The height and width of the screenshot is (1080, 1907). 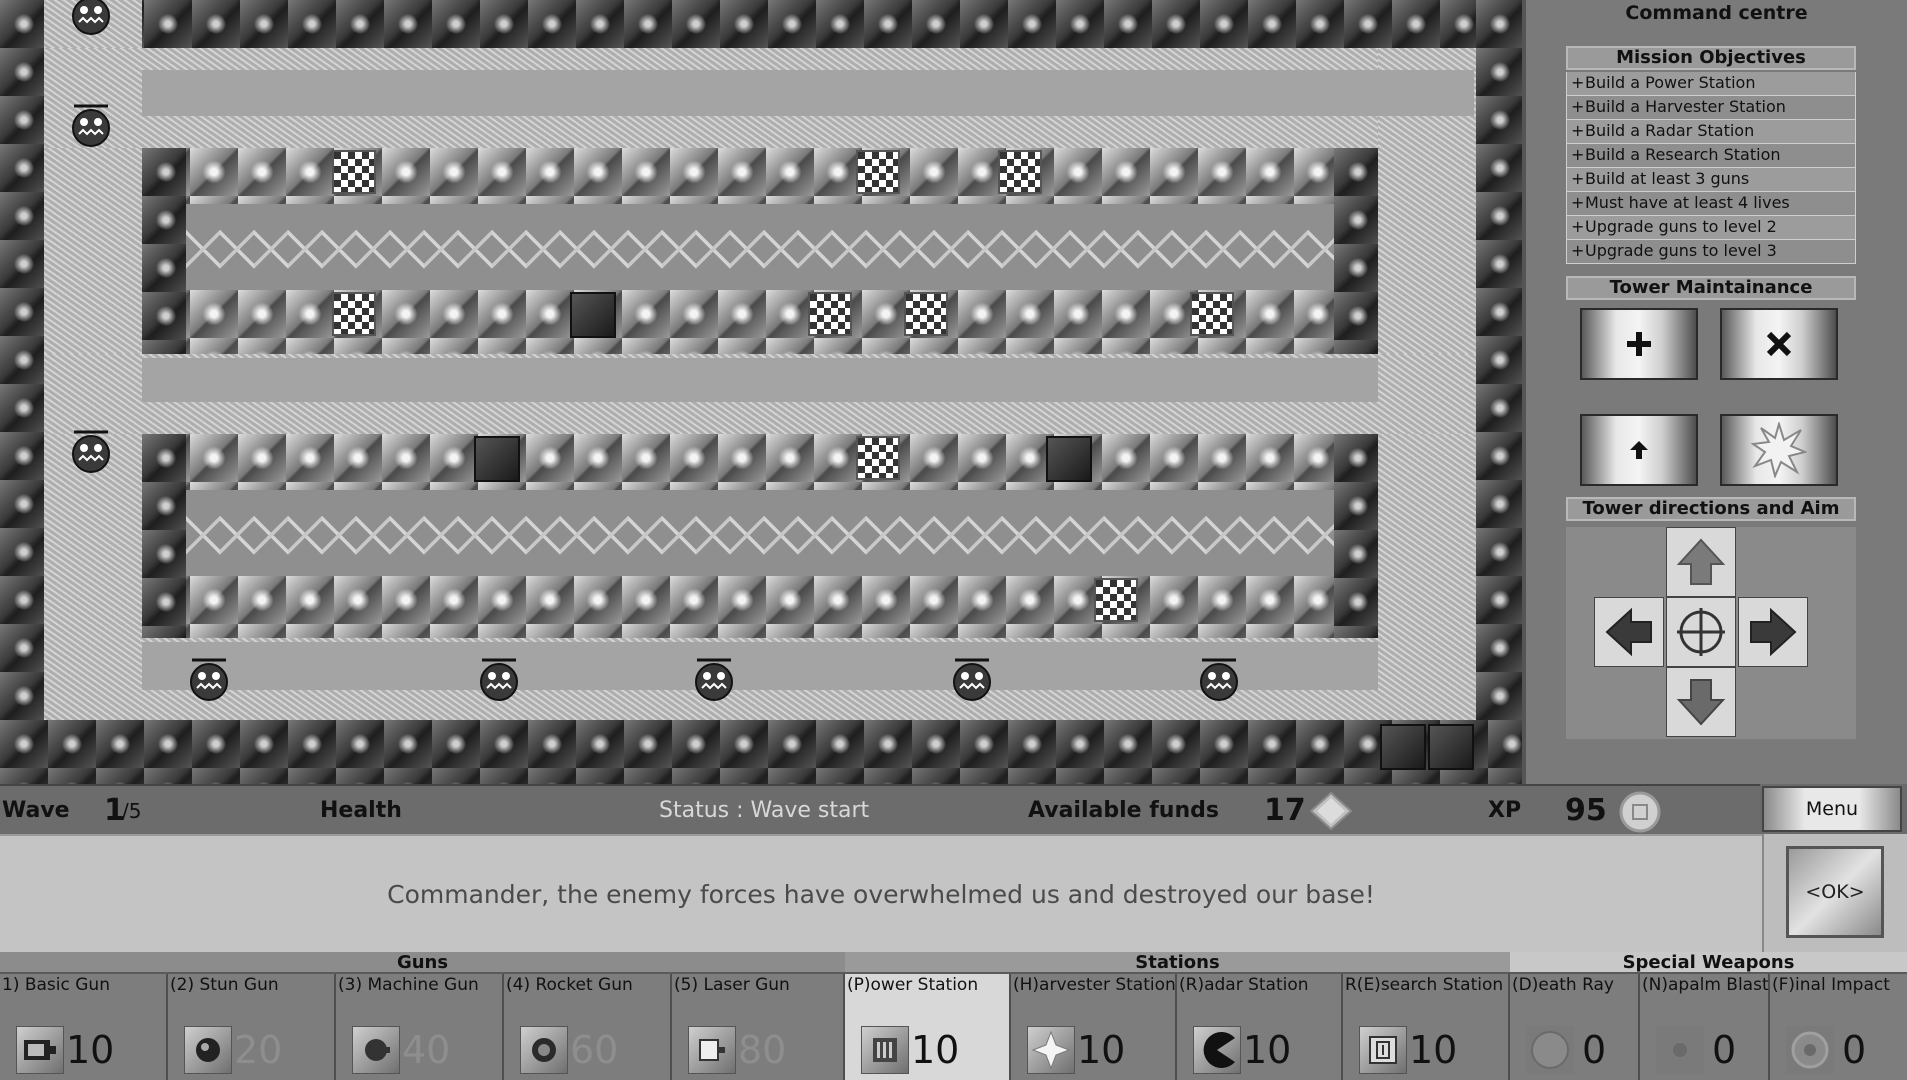 What do you see at coordinates (1701, 632) in the screenshot?
I see `aim-target-button` at bounding box center [1701, 632].